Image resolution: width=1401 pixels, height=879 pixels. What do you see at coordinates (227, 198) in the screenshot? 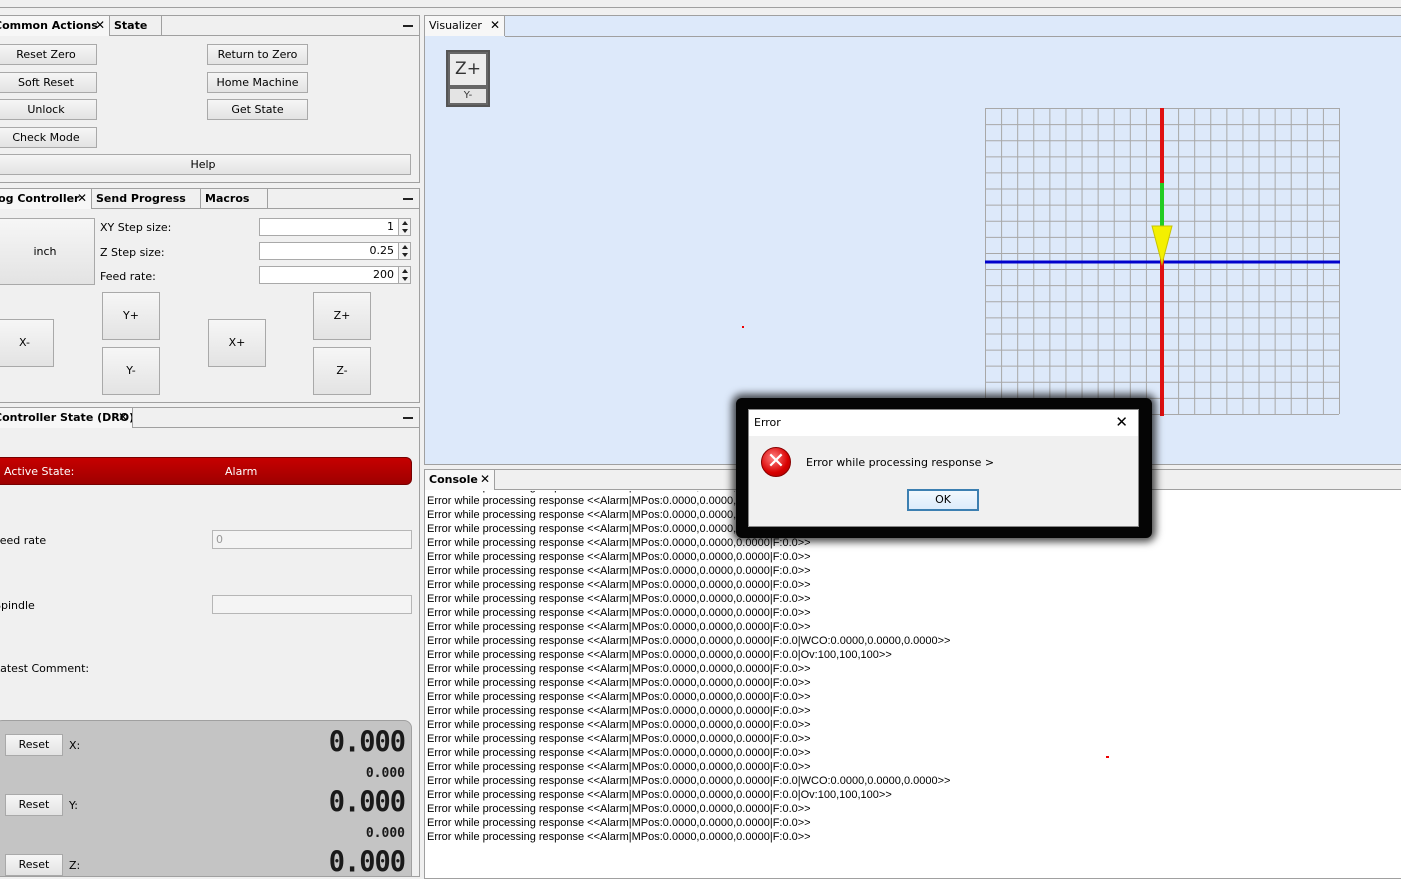
I see `tab-label: Macros` at bounding box center [227, 198].